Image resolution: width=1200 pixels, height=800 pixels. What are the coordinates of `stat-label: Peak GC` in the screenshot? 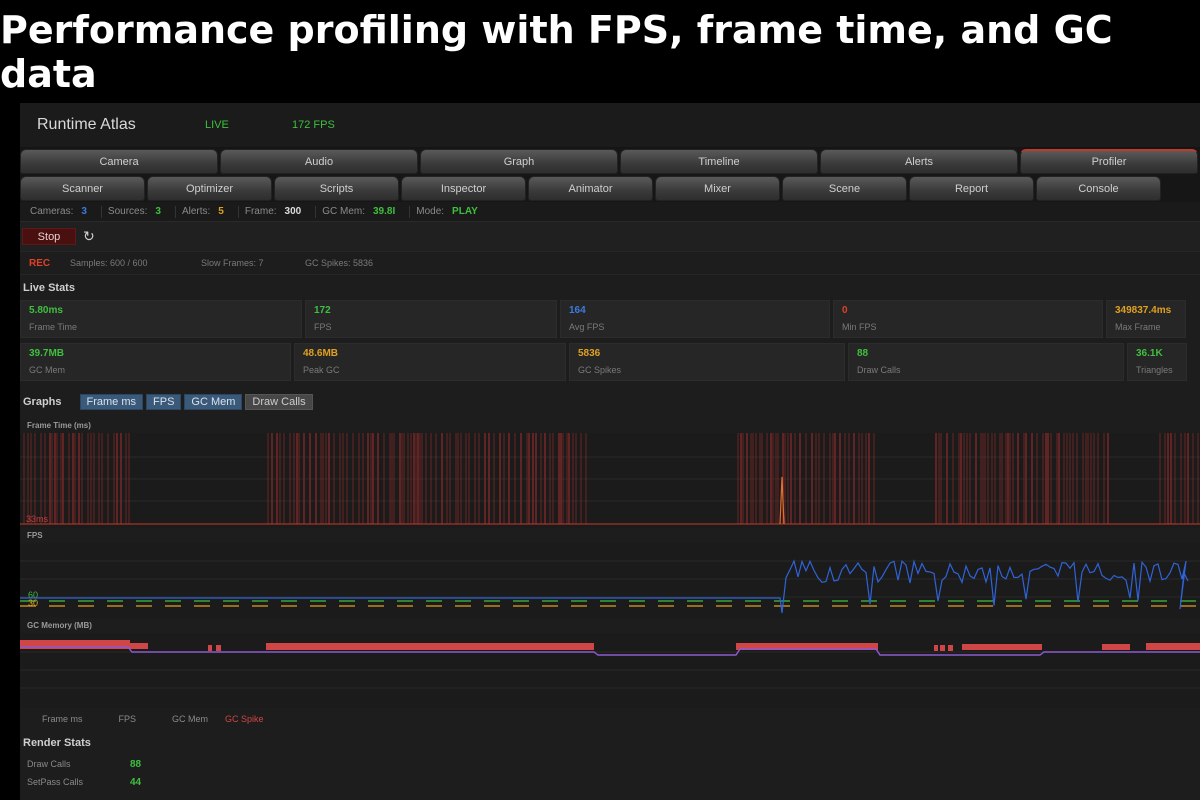 It's located at (321, 370).